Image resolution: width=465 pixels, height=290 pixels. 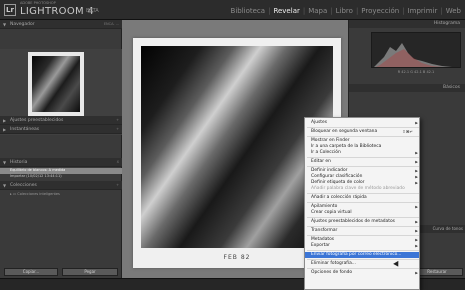 What do you see at coordinates (324, 230) in the screenshot?
I see `menu-item-label: Transformar` at bounding box center [324, 230].